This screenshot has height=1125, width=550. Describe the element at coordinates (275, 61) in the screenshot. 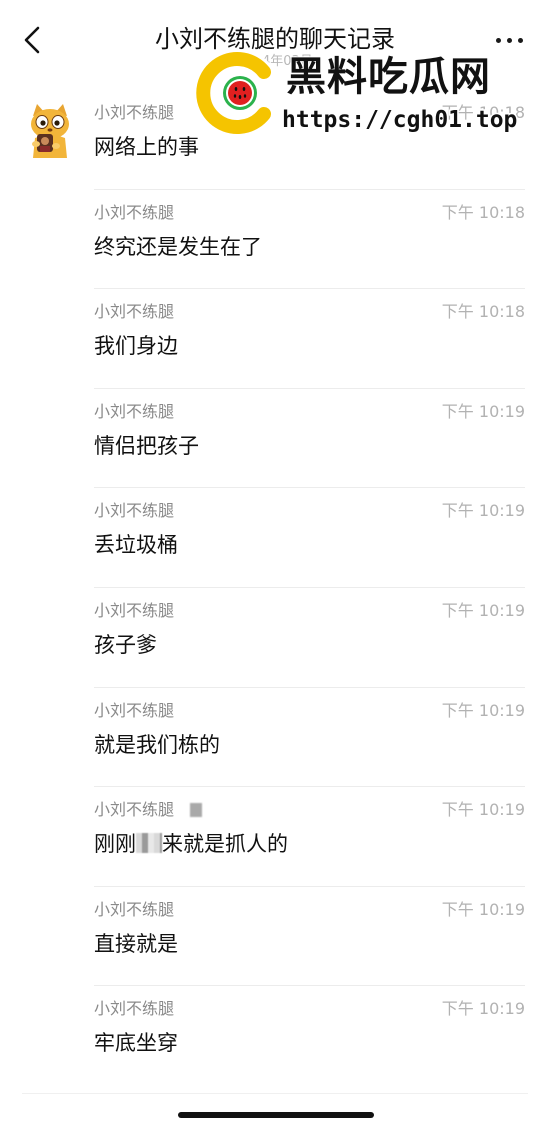

I see `page-subtitle-date: 2024年03月` at that location.